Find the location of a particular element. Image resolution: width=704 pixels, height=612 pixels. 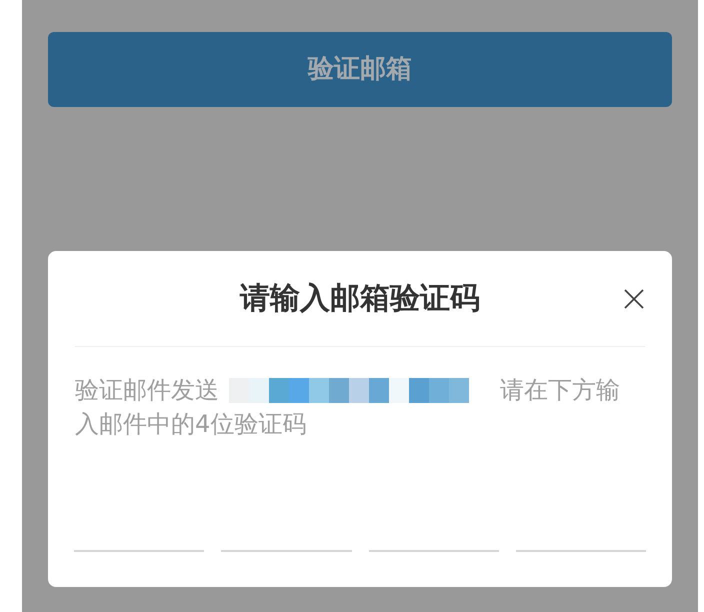

message-text: 入邮件中的4位验证码 is located at coordinates (190, 424).